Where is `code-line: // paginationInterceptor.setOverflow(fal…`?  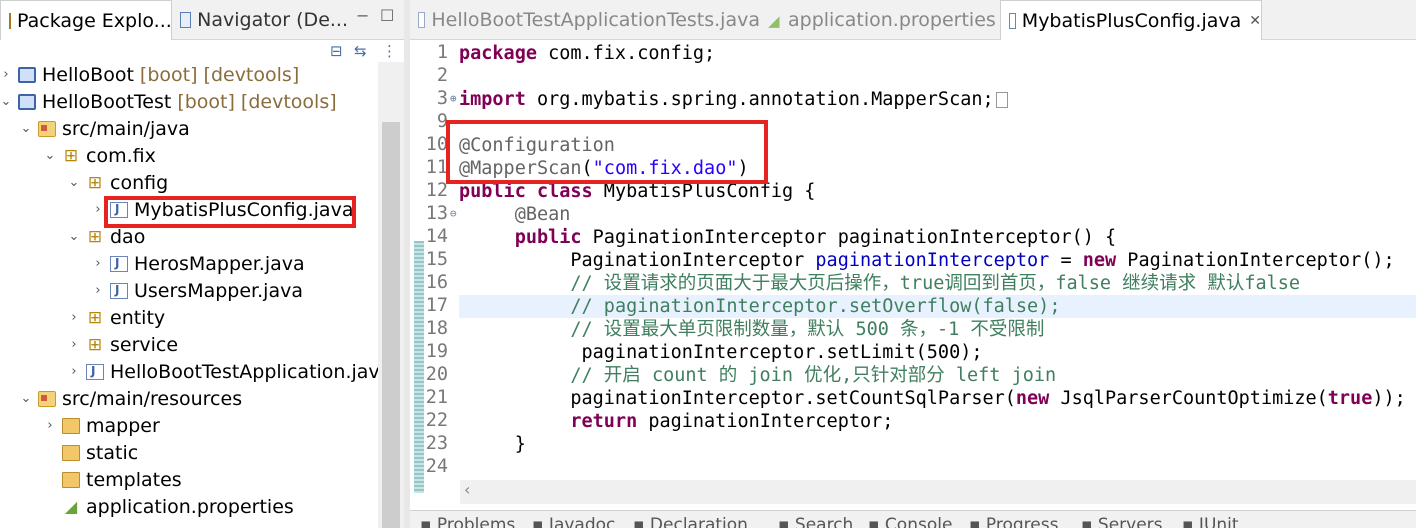 code-line: // paginationInterceptor.setOverflow(fal… is located at coordinates (759, 306).